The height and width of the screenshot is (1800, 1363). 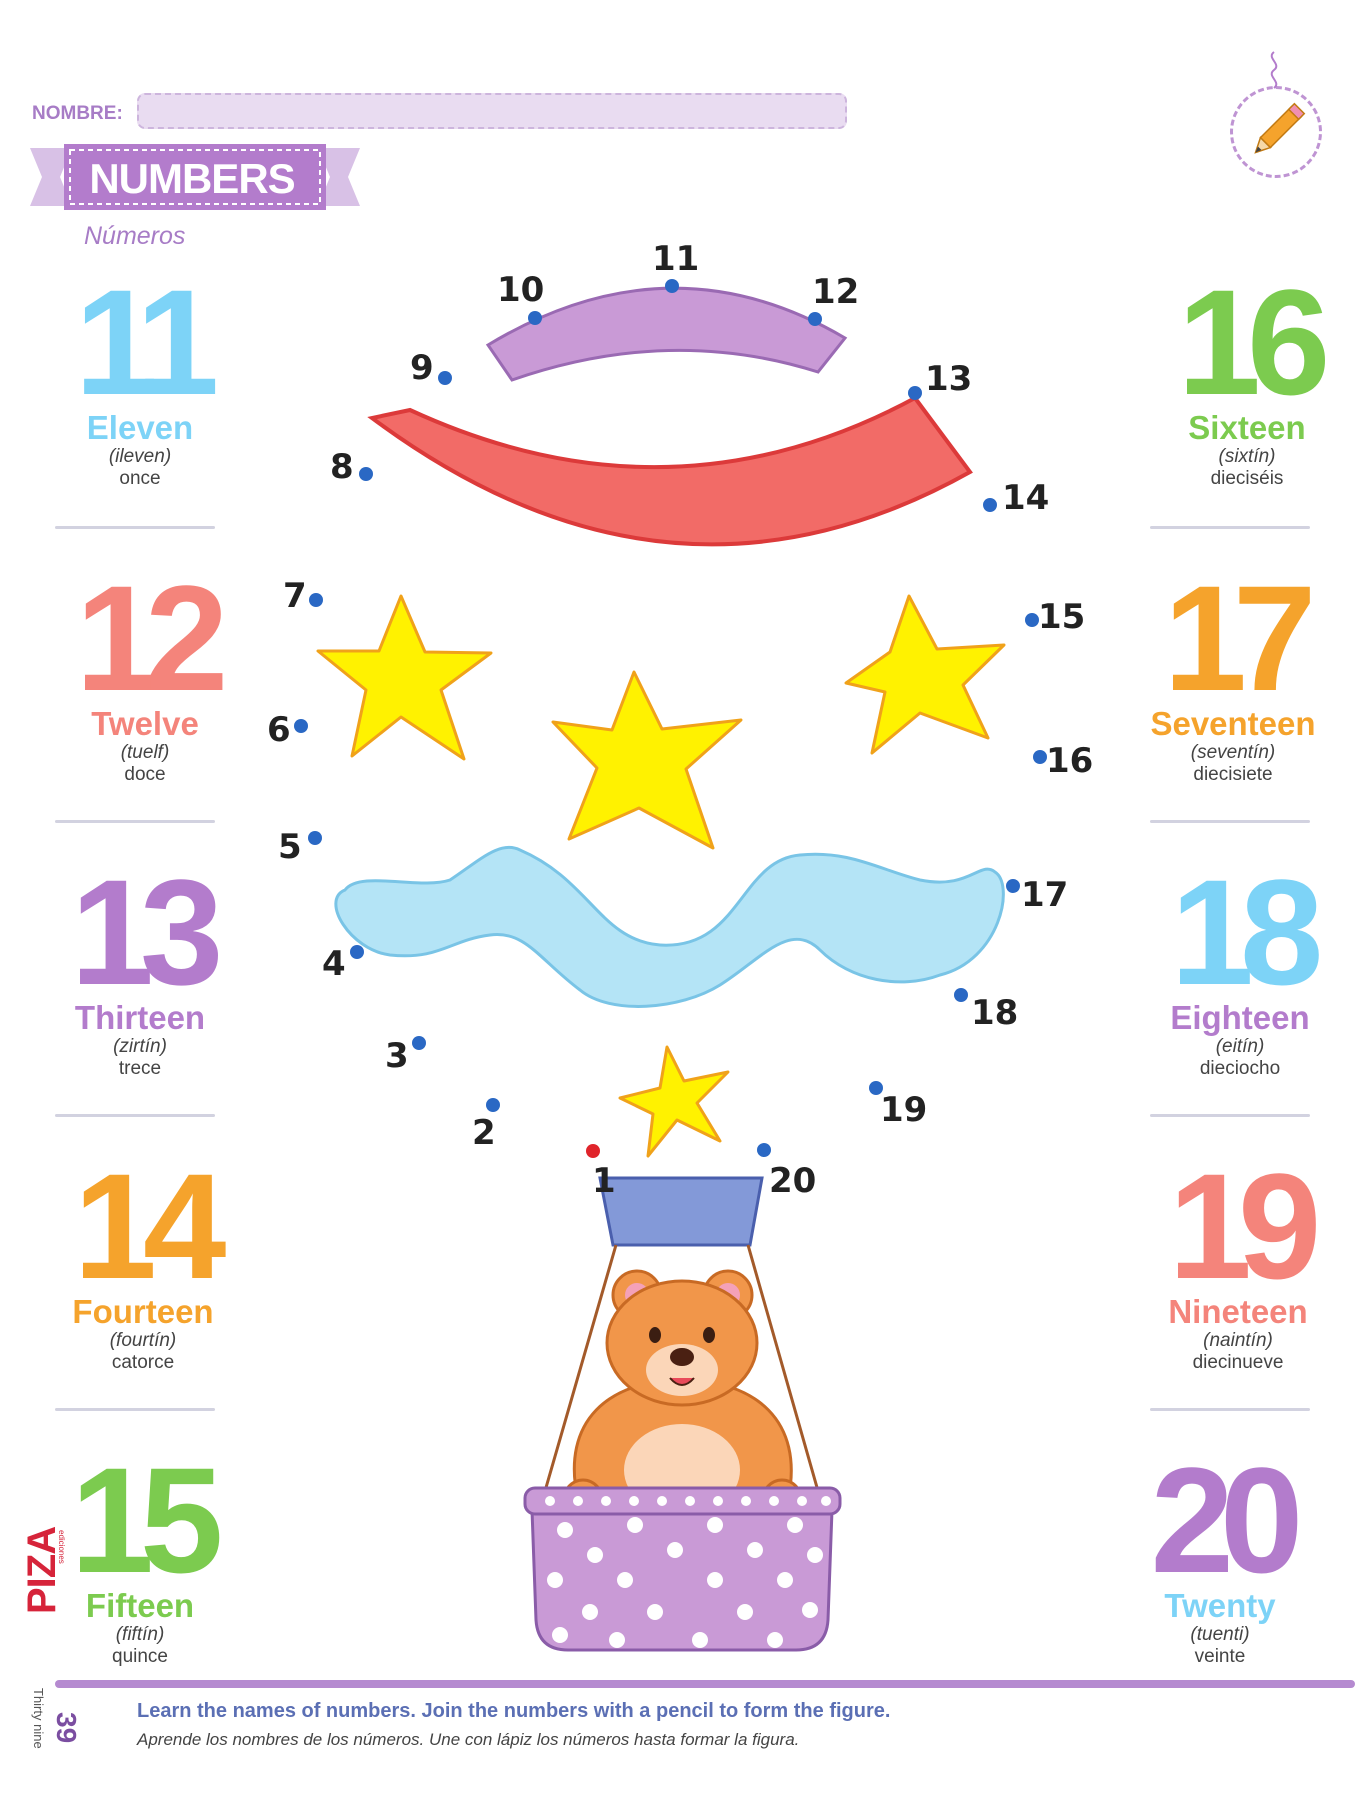 What do you see at coordinates (422, 368) in the screenshot?
I see `dot-label-9: 9` at bounding box center [422, 368].